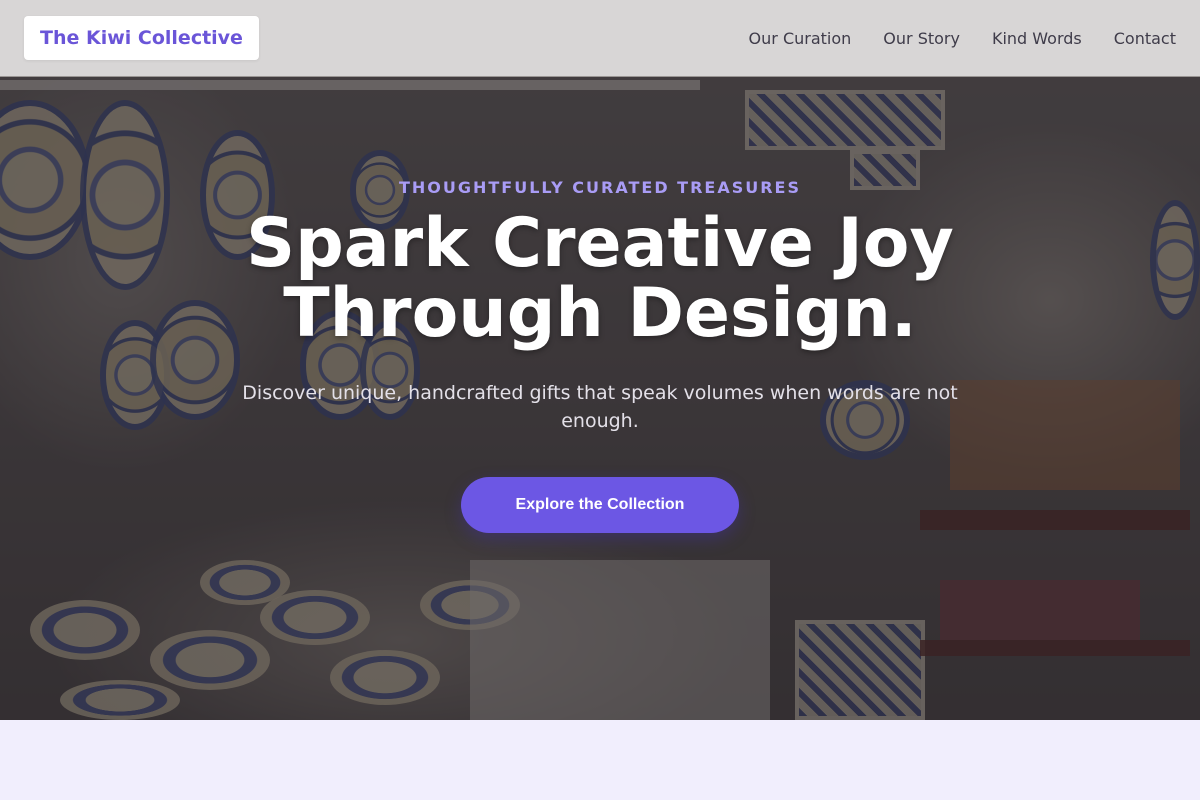 This screenshot has width=1200, height=800. What do you see at coordinates (600, 505) in the screenshot?
I see `explore-collection-button: Explore the Collection` at bounding box center [600, 505].